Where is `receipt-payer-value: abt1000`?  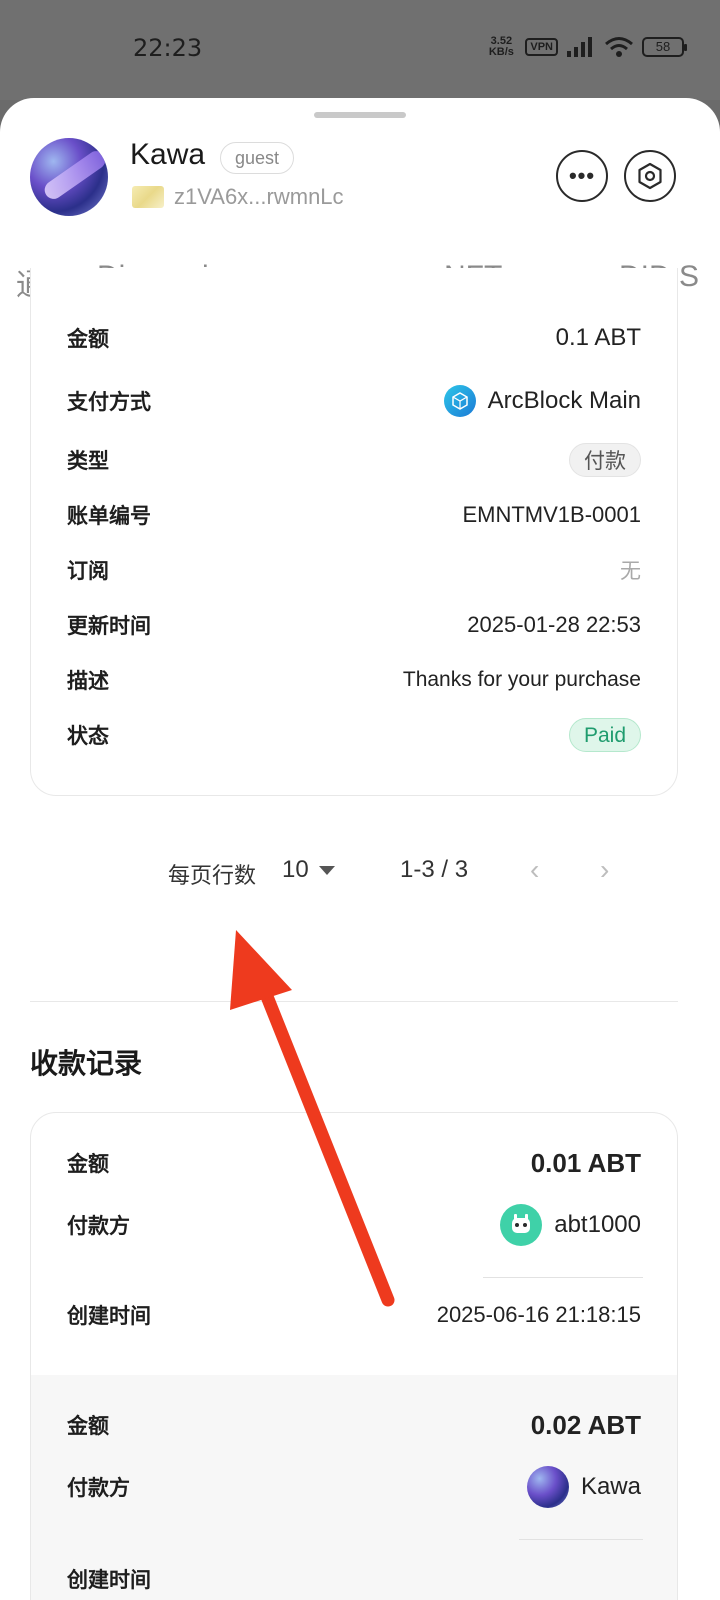
receipt-payer-value: abt1000 is located at coordinates (570, 1225).